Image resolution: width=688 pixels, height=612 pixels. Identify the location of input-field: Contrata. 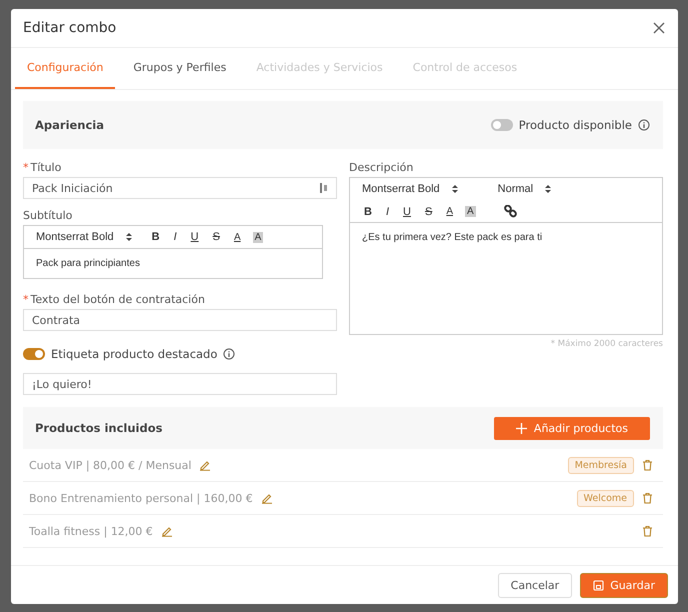
(180, 320).